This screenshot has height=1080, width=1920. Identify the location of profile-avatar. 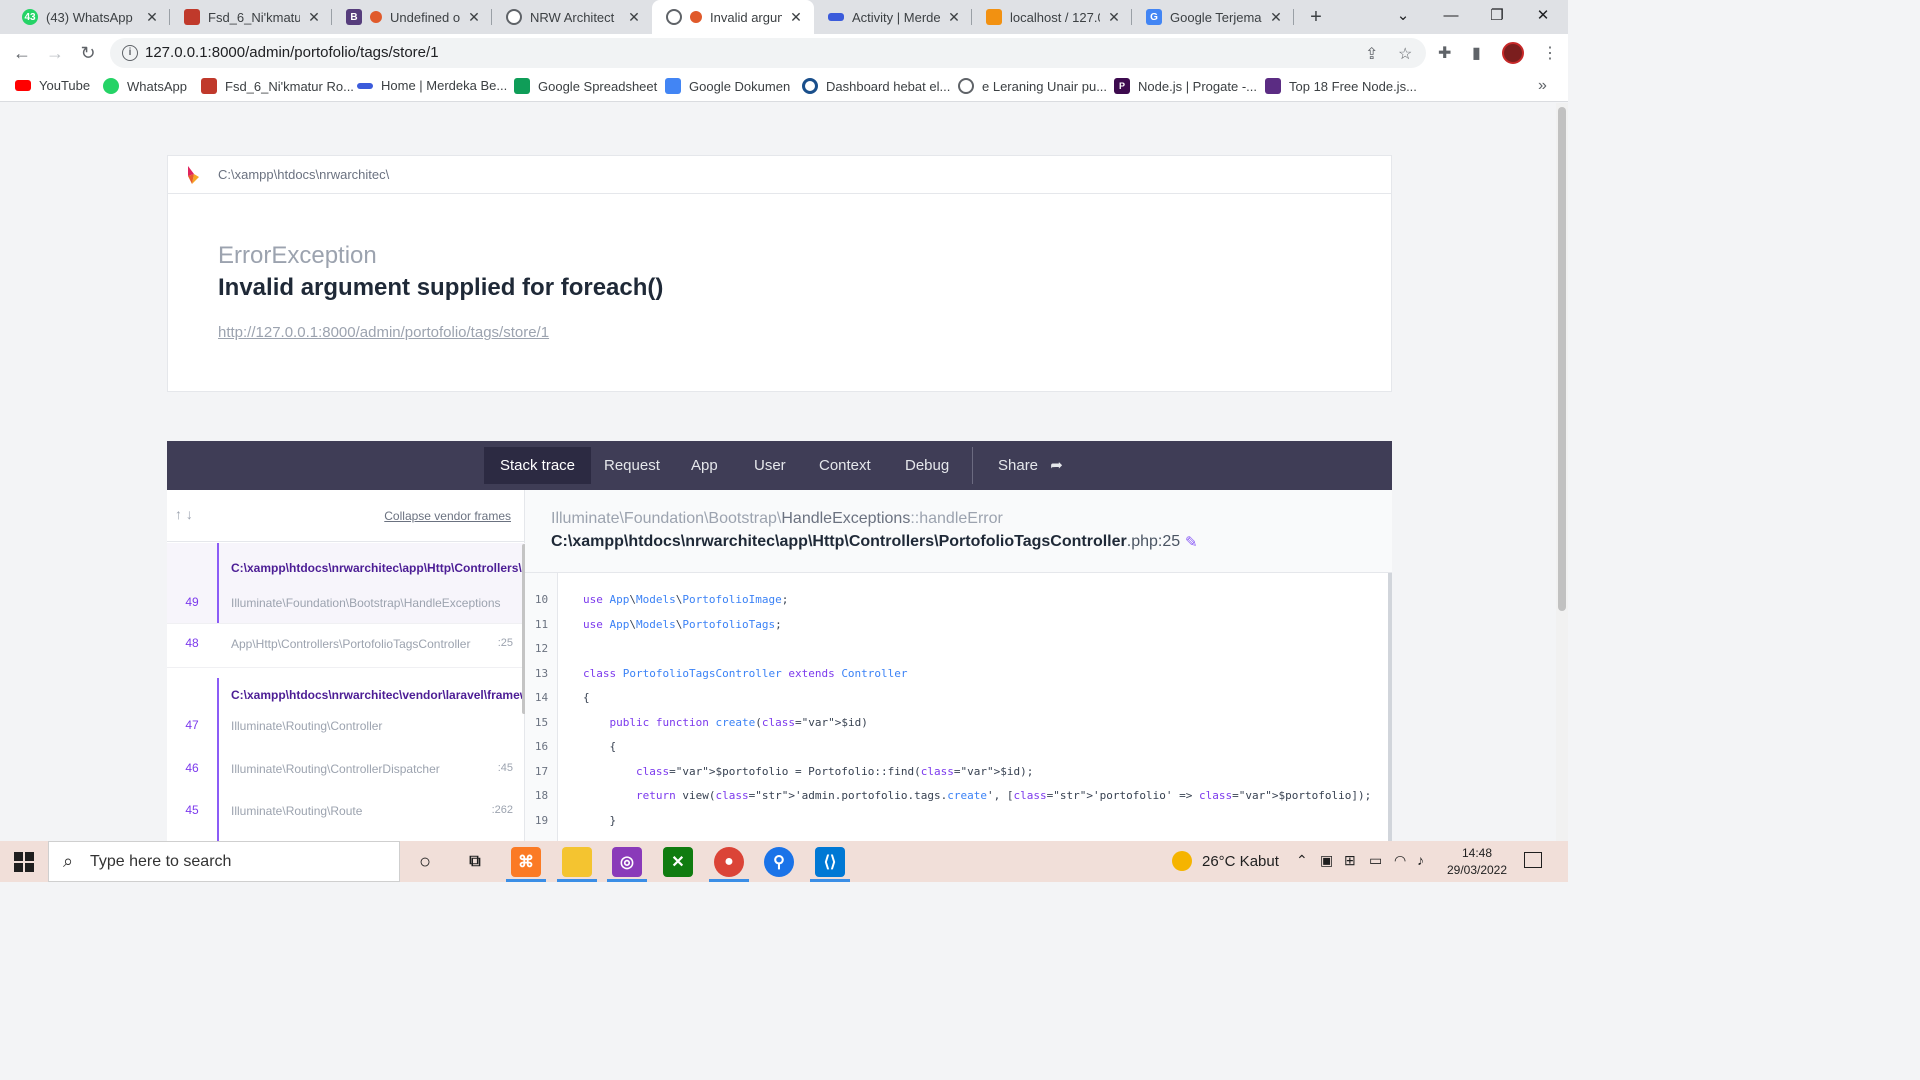
(1513, 53).